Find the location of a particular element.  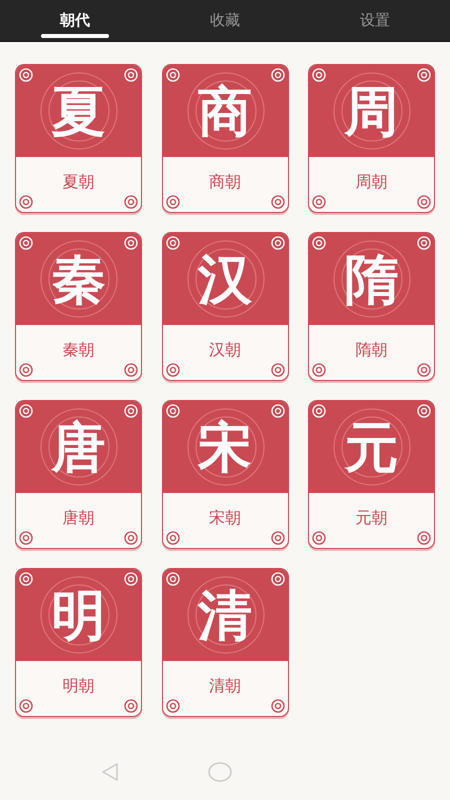

tab: 设置 is located at coordinates (375, 20).